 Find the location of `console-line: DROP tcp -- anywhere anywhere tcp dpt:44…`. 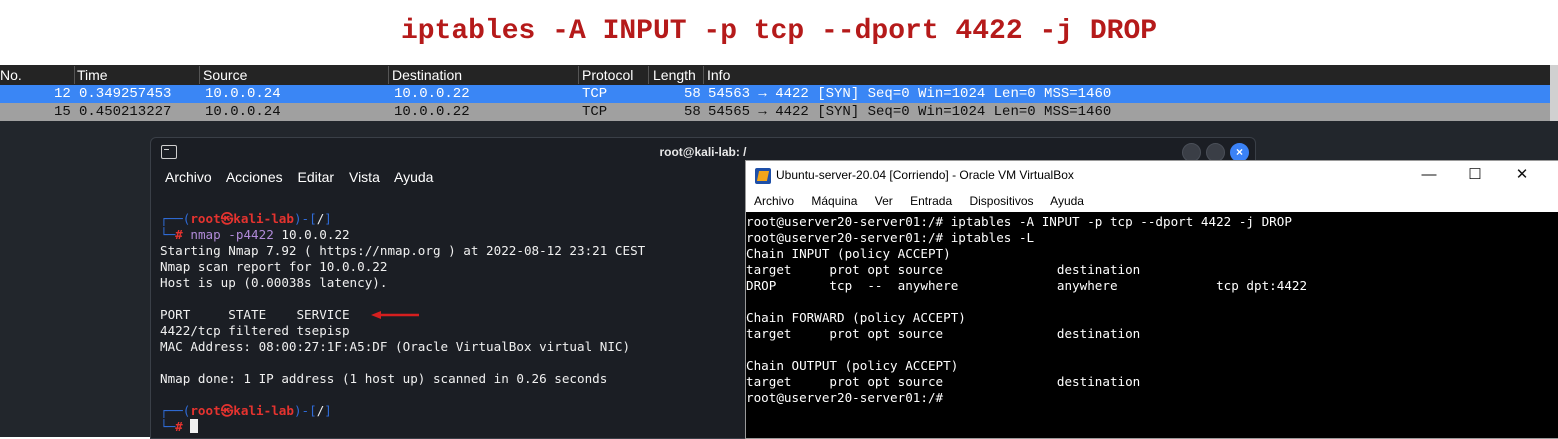

console-line: DROP tcp -- anywhere anywhere tcp dpt:44… is located at coordinates (1027, 285).